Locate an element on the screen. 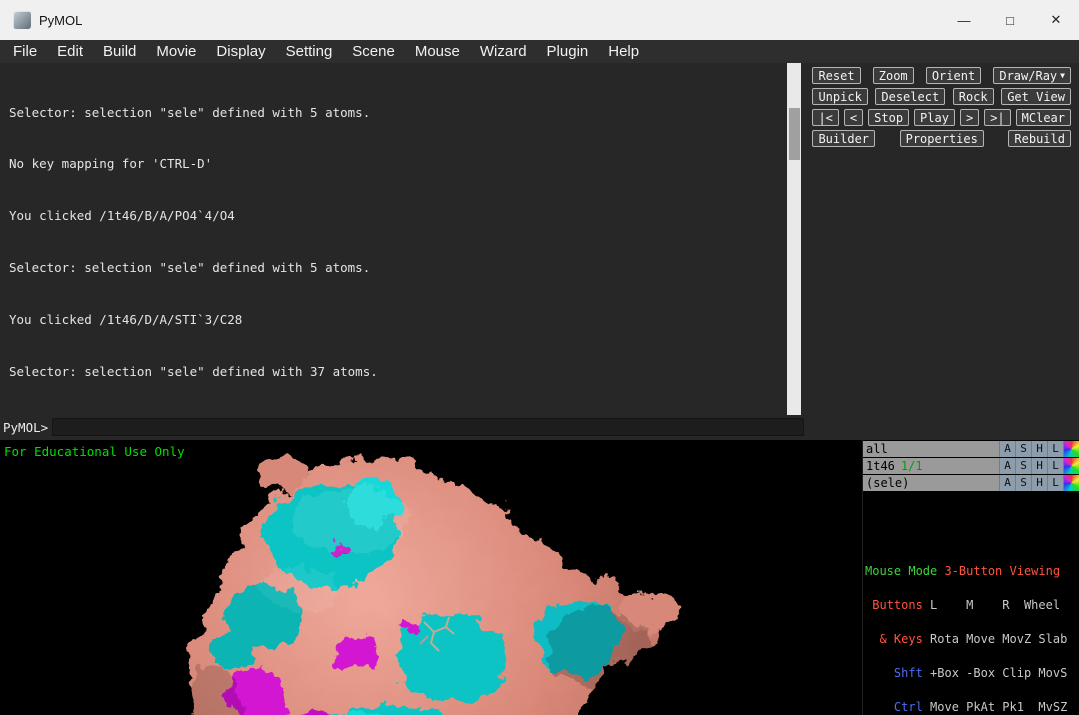 The height and width of the screenshot is (715, 1079). movie-stop-button: Stop is located at coordinates (889, 117).